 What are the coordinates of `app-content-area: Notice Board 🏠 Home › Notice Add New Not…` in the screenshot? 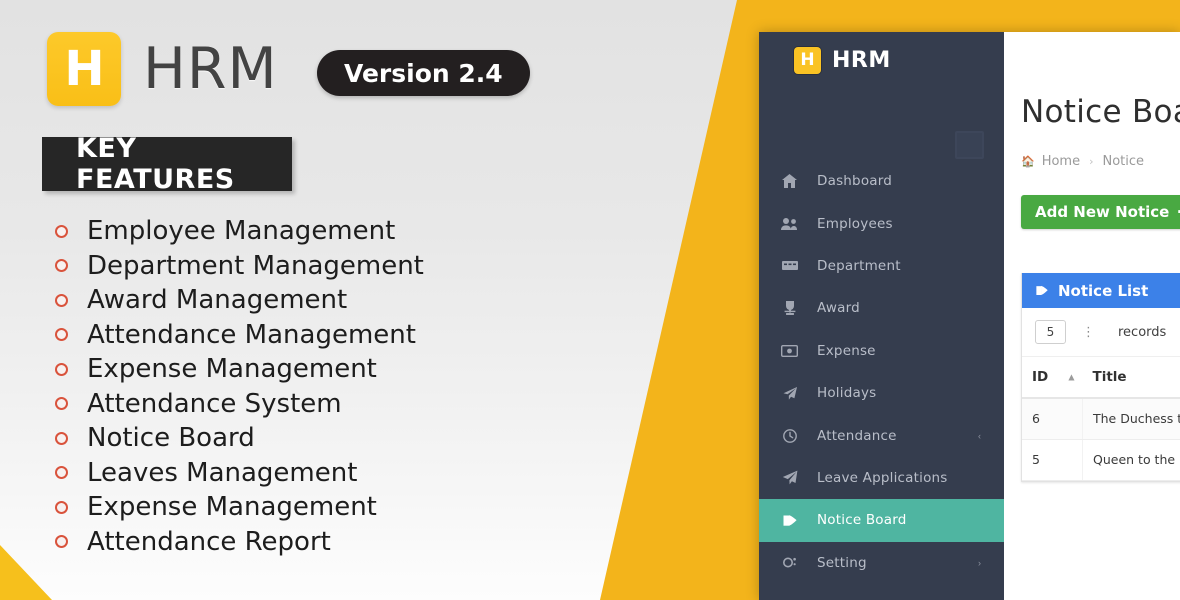 It's located at (1092, 316).